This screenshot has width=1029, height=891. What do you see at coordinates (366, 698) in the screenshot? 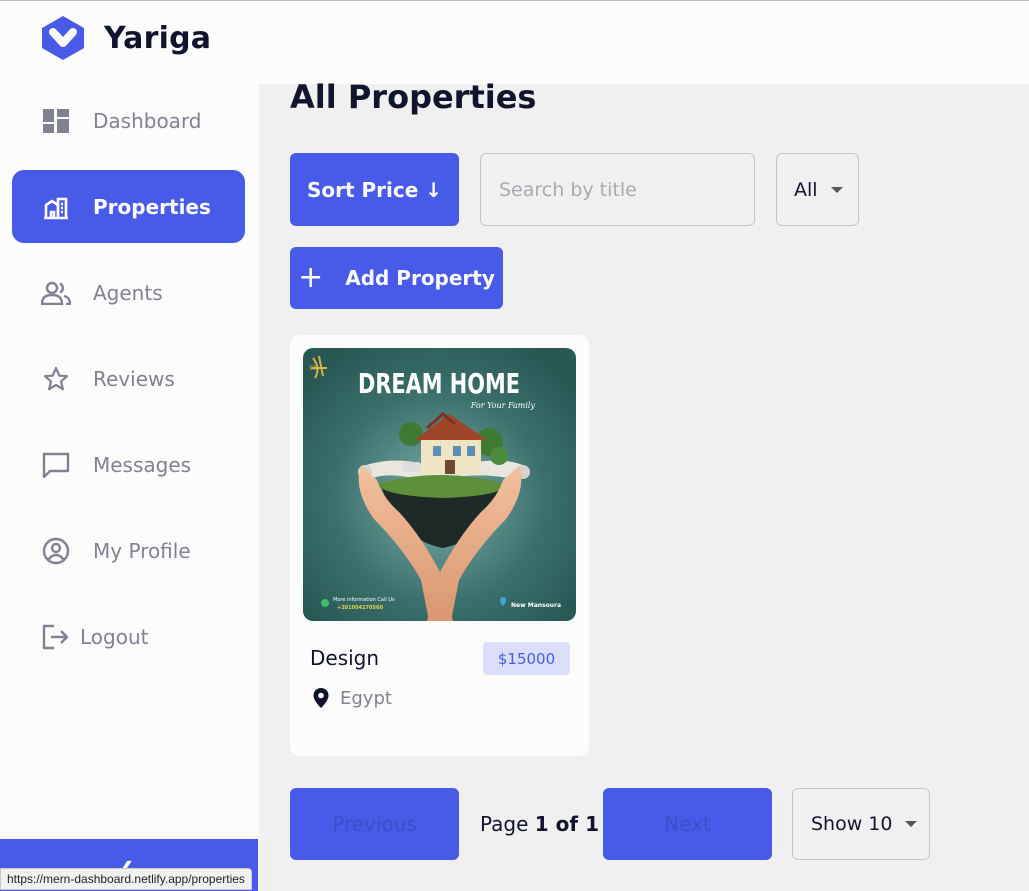
I see `property-location-text: Egypt` at bounding box center [366, 698].